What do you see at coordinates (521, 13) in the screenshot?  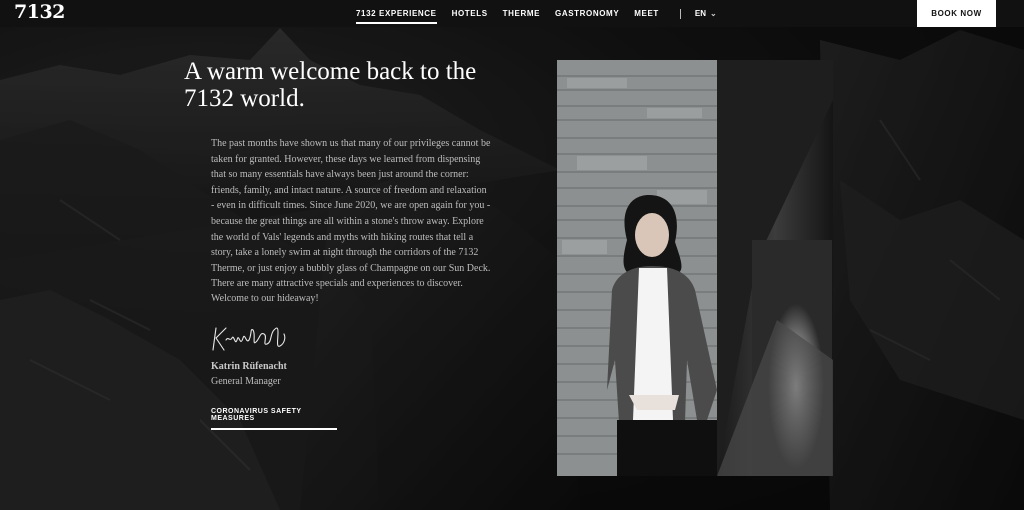 I see `nav-item-therme: THERME` at bounding box center [521, 13].